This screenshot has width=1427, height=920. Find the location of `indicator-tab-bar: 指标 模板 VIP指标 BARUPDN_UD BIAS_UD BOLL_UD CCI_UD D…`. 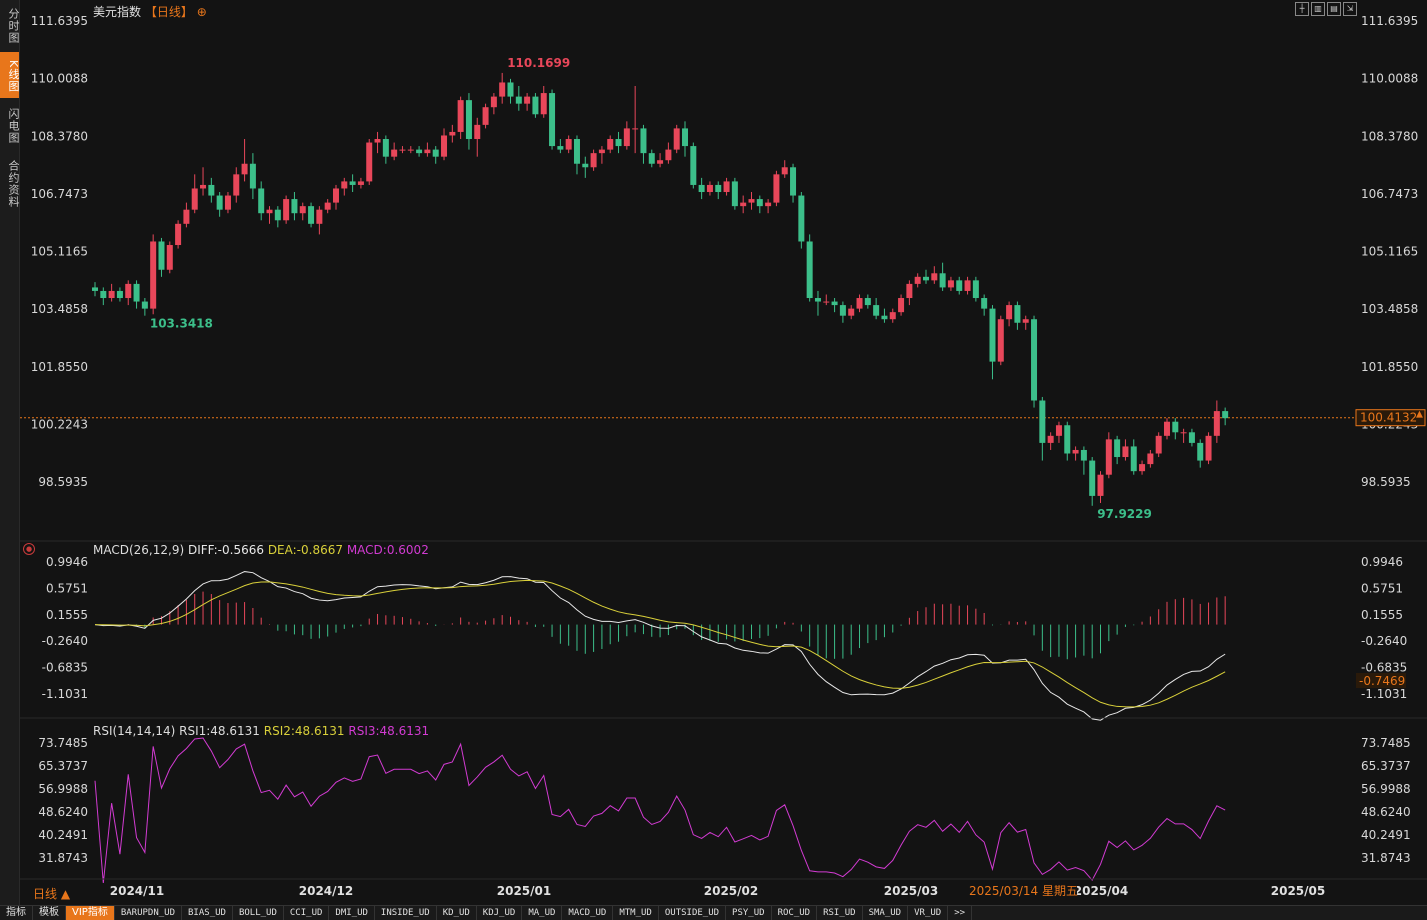

indicator-tab-bar: 指标 模板 VIP指标 BARUPDN_UD BIAS_UD BOLL_UD CCI_UD D… is located at coordinates (713, 912).